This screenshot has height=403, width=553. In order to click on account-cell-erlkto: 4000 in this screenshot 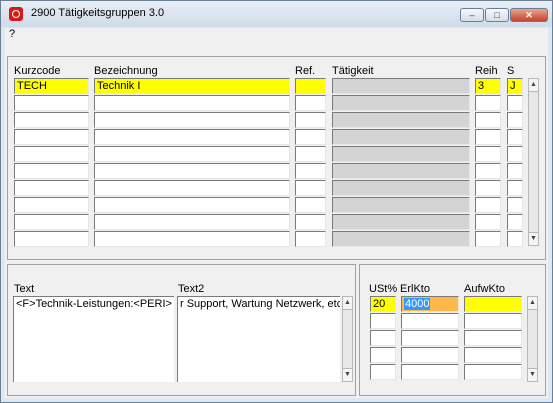, I will do `click(430, 304)`.